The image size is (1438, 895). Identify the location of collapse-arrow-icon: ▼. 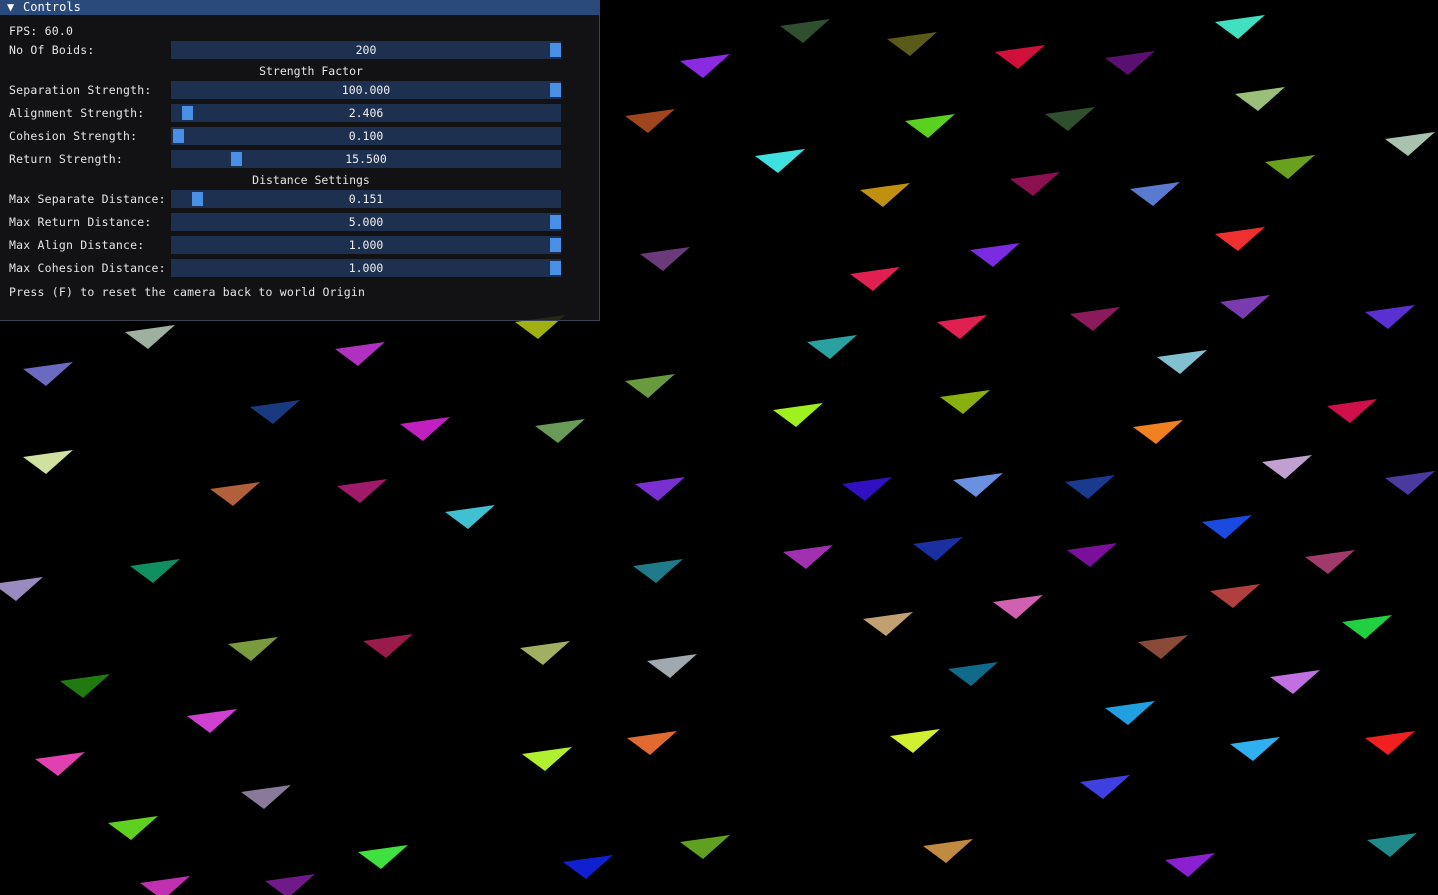
(15, 7).